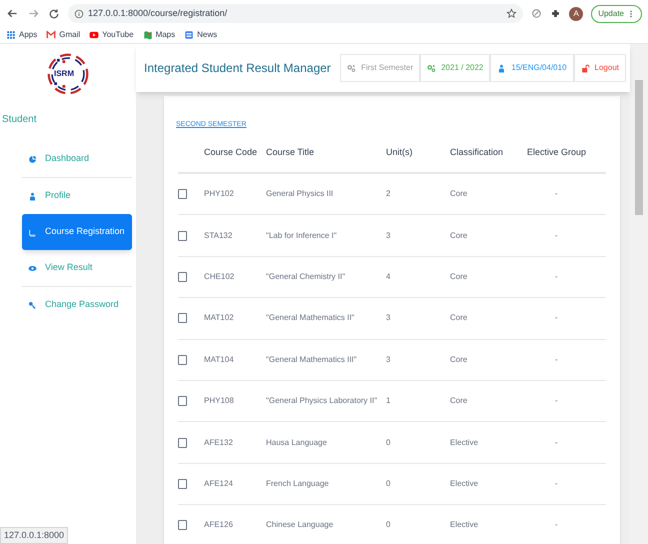 Image resolution: width=648 pixels, height=544 pixels. Describe the element at coordinates (306, 276) in the screenshot. I see `table-cell-text: "General Chemistry II"` at that location.